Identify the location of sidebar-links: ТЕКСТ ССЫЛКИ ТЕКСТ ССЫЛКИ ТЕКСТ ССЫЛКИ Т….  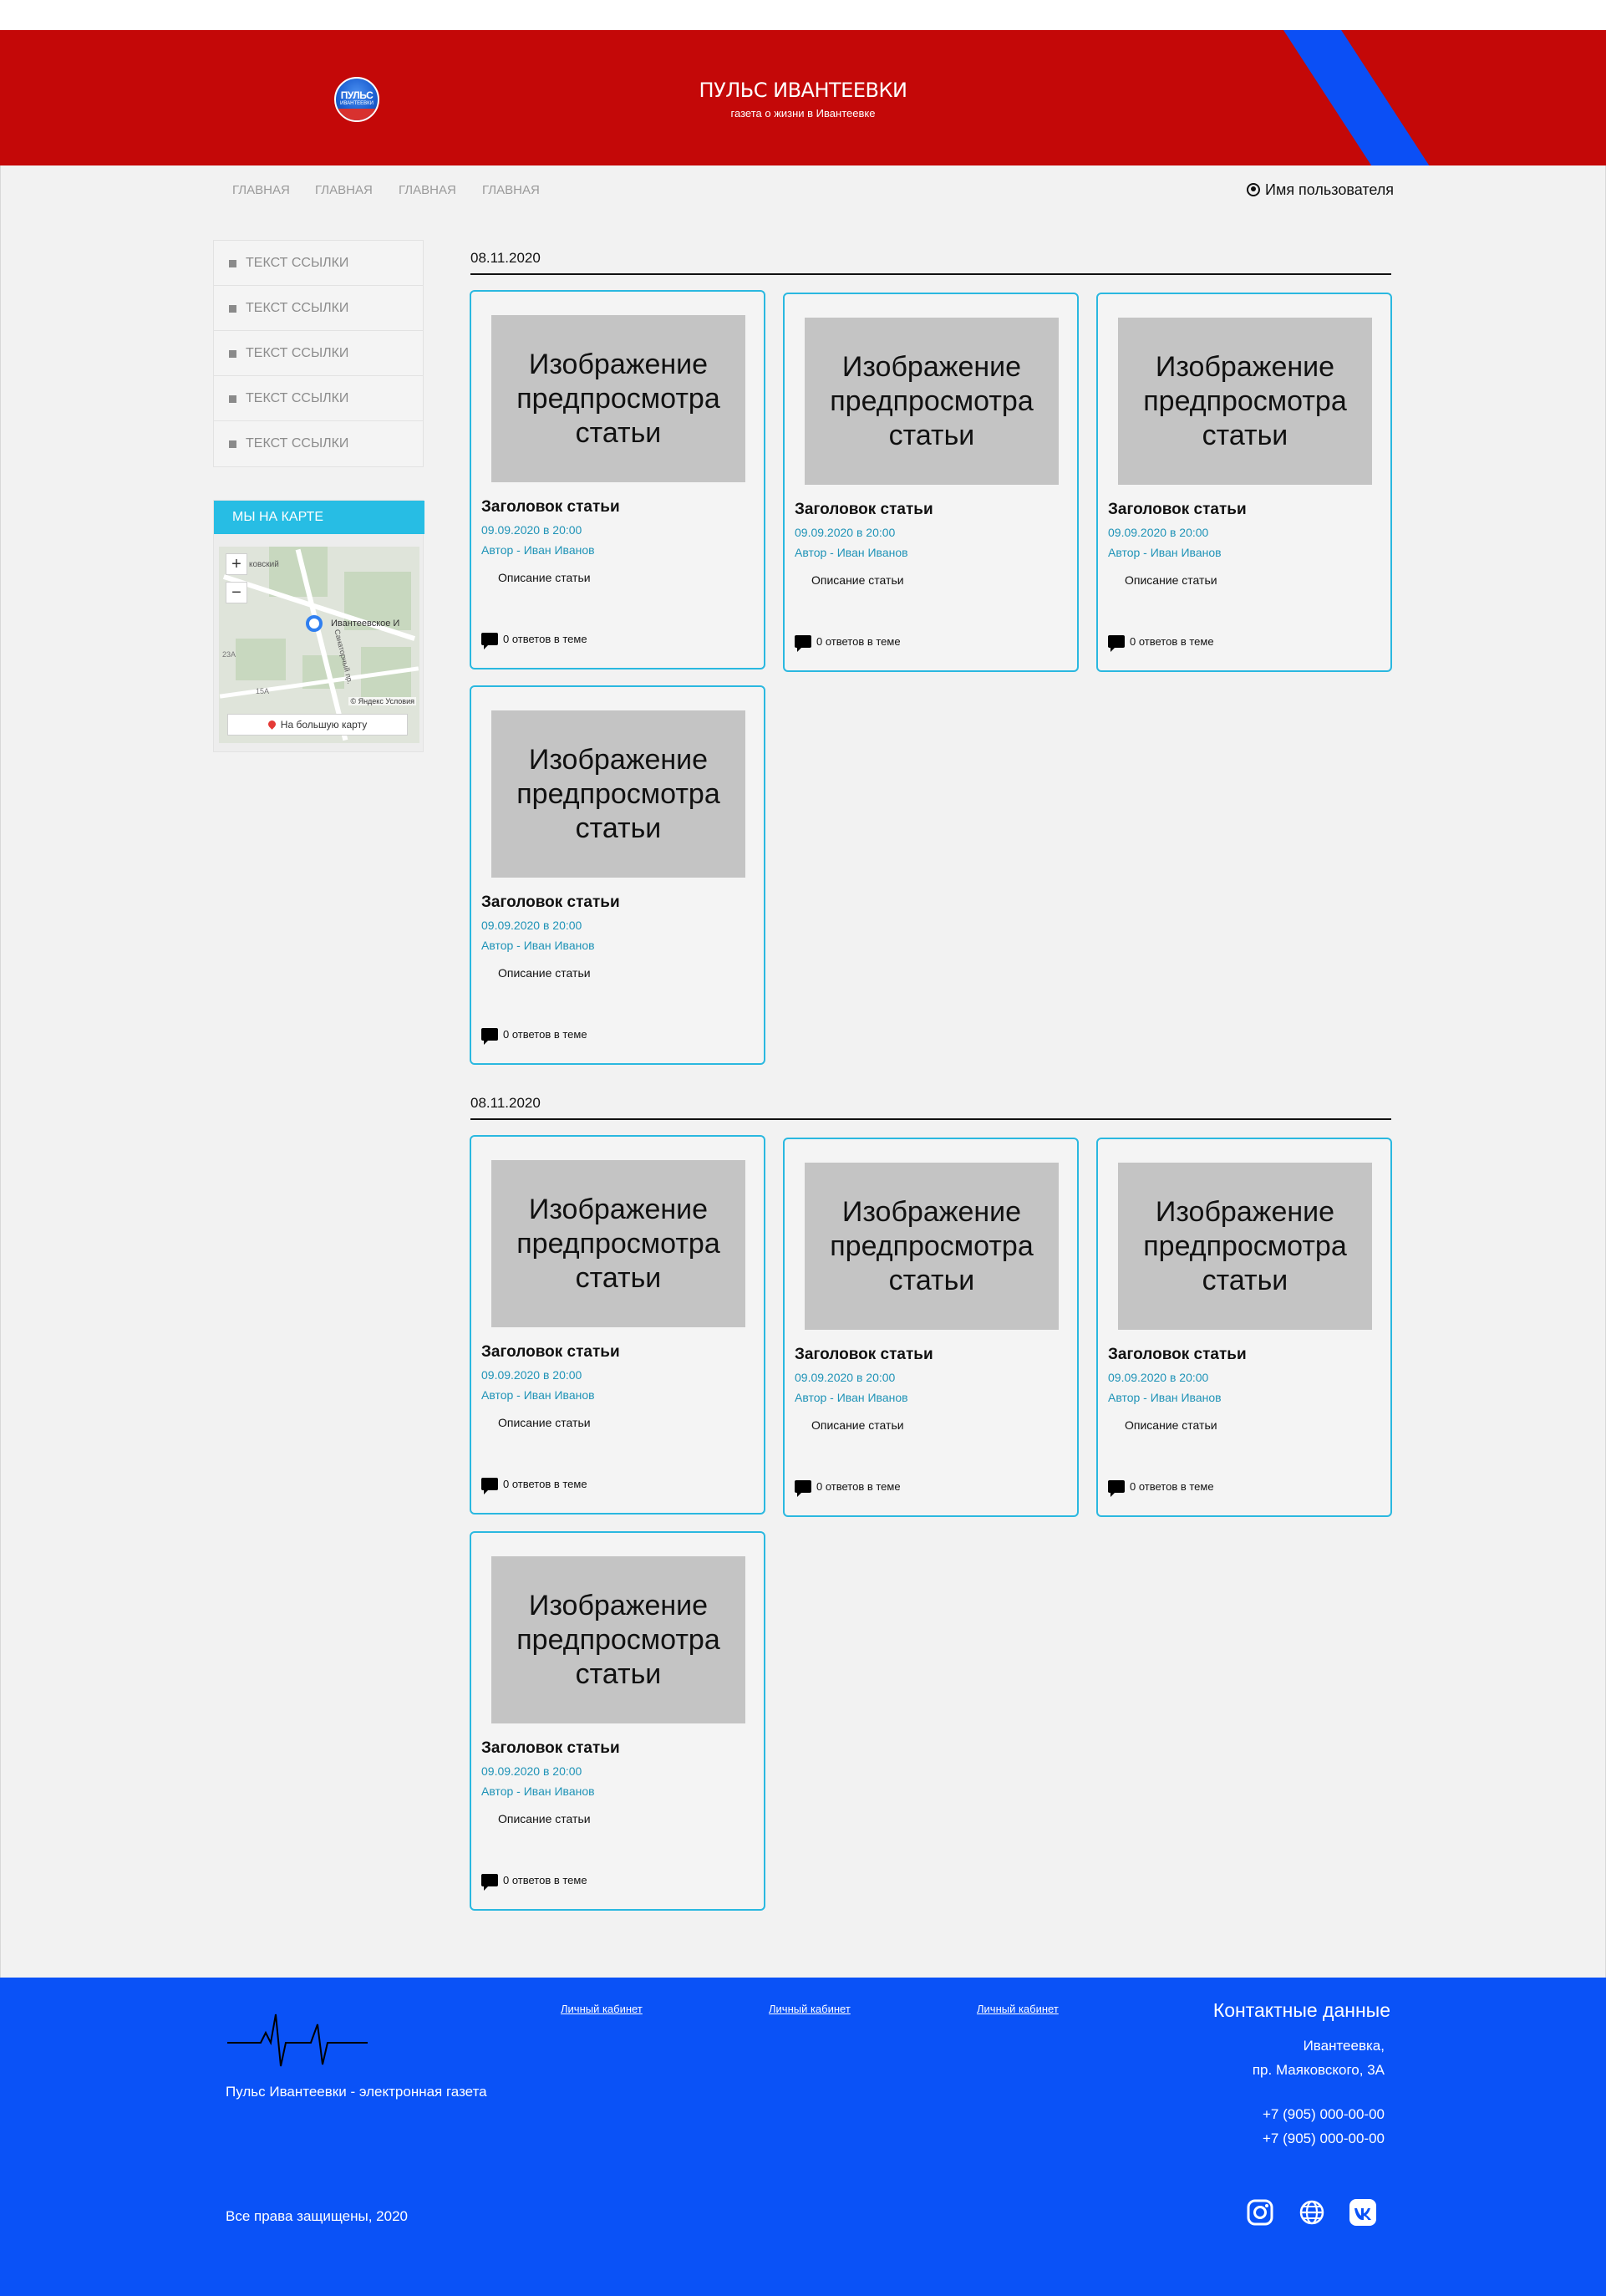
(318, 353).